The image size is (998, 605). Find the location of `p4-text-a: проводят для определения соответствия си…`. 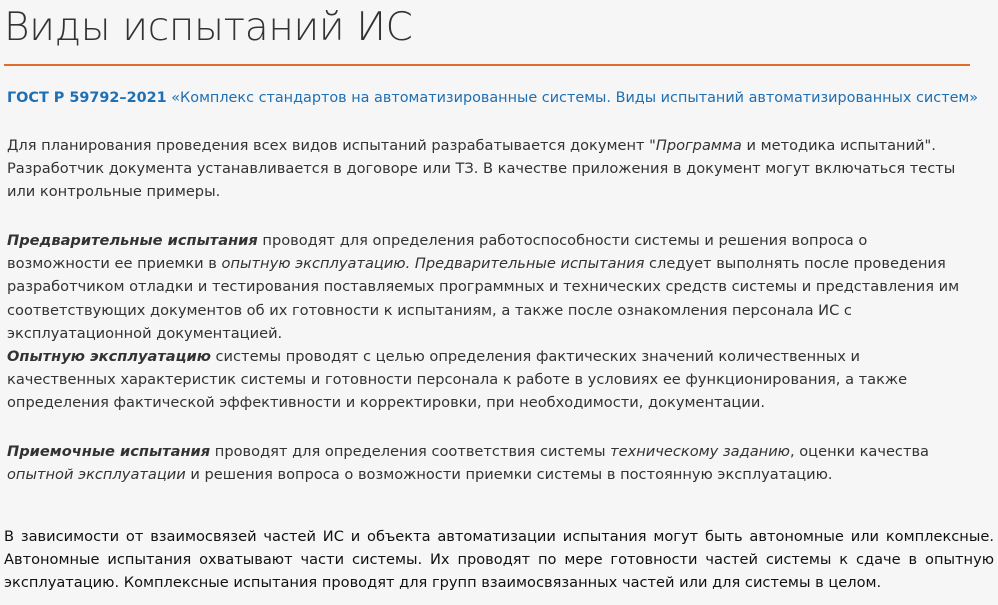

p4-text-a: проводят для определения соответствия си… is located at coordinates (410, 451).